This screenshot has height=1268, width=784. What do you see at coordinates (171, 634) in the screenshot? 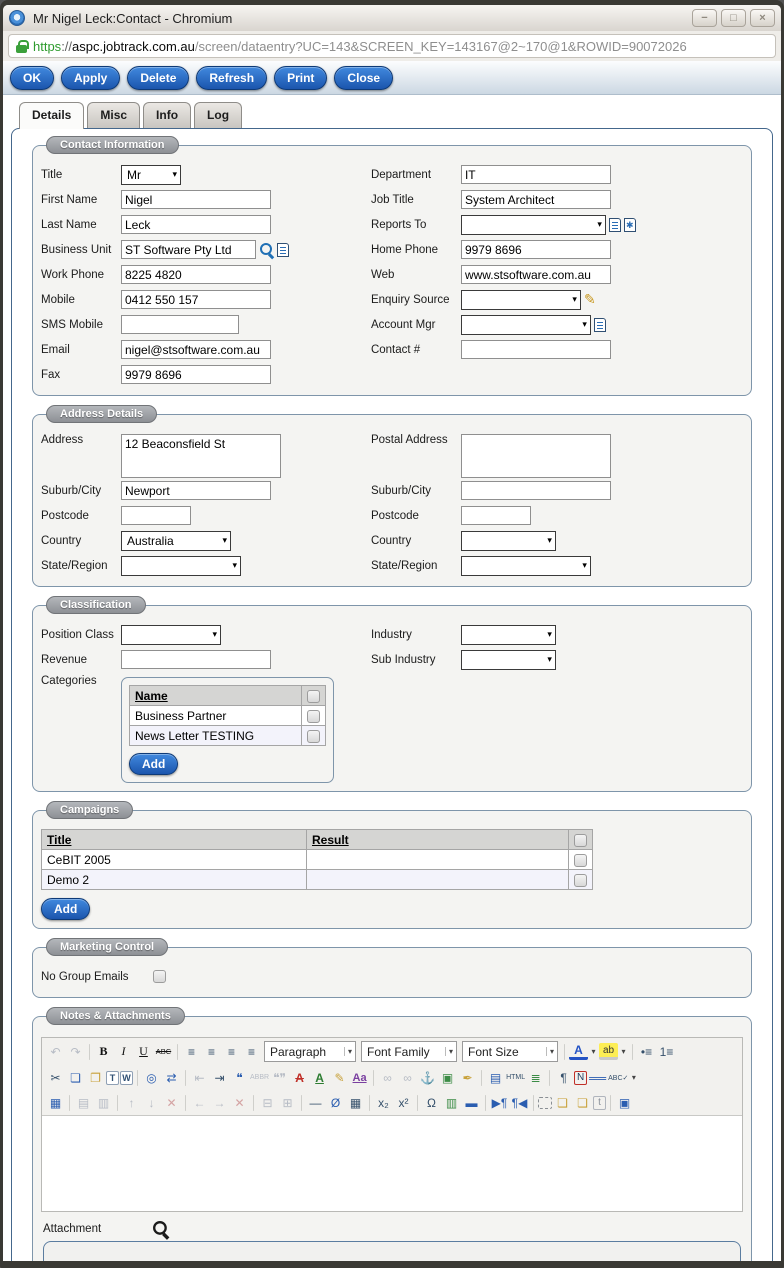
I see `position-class-select: ▾` at bounding box center [171, 634].